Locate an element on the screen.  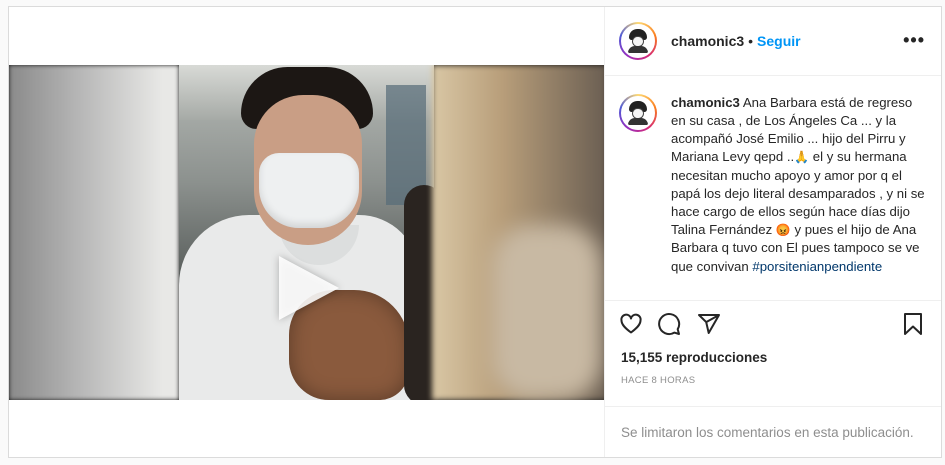
video-blur-left is located at coordinates (94, 232).